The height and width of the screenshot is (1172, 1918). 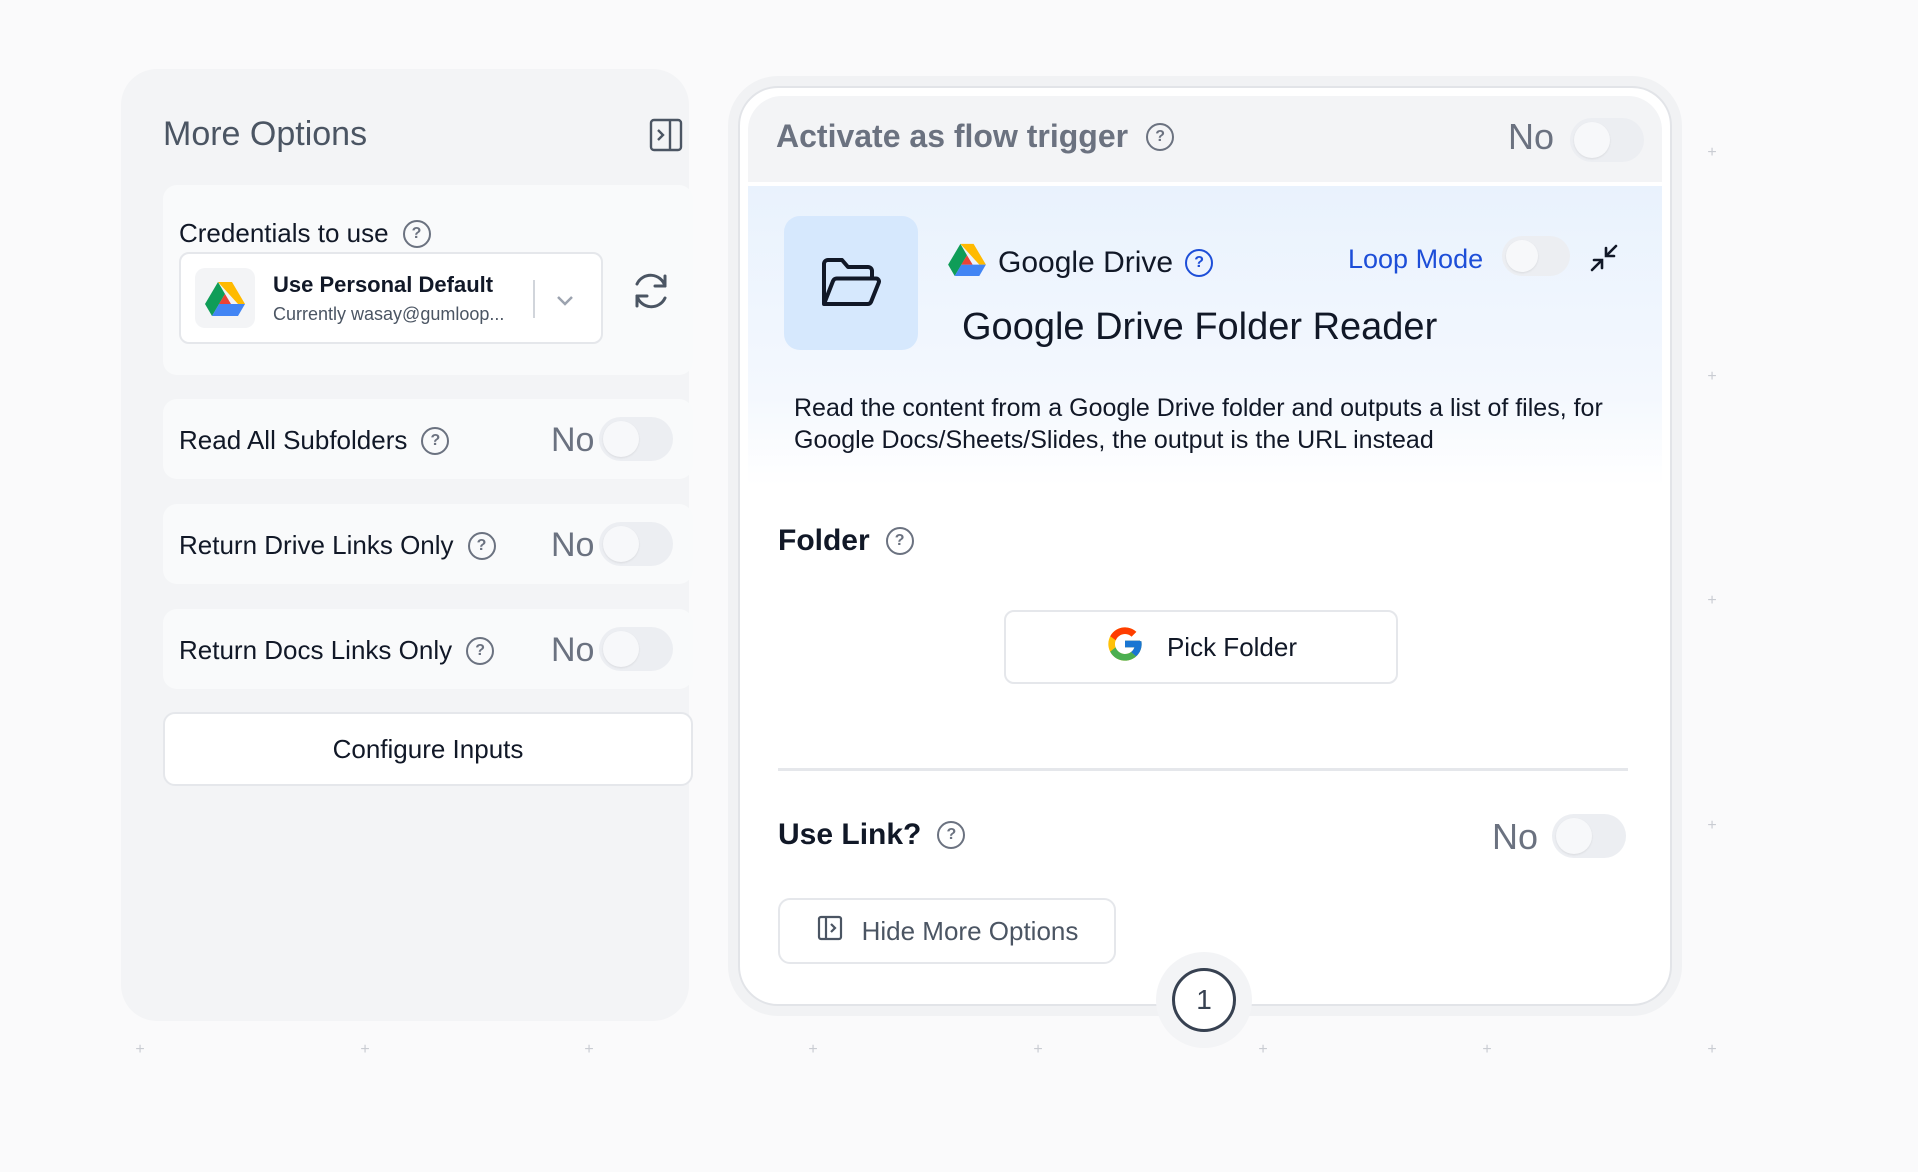 I want to click on service-name: Google Drive, so click(x=1086, y=262).